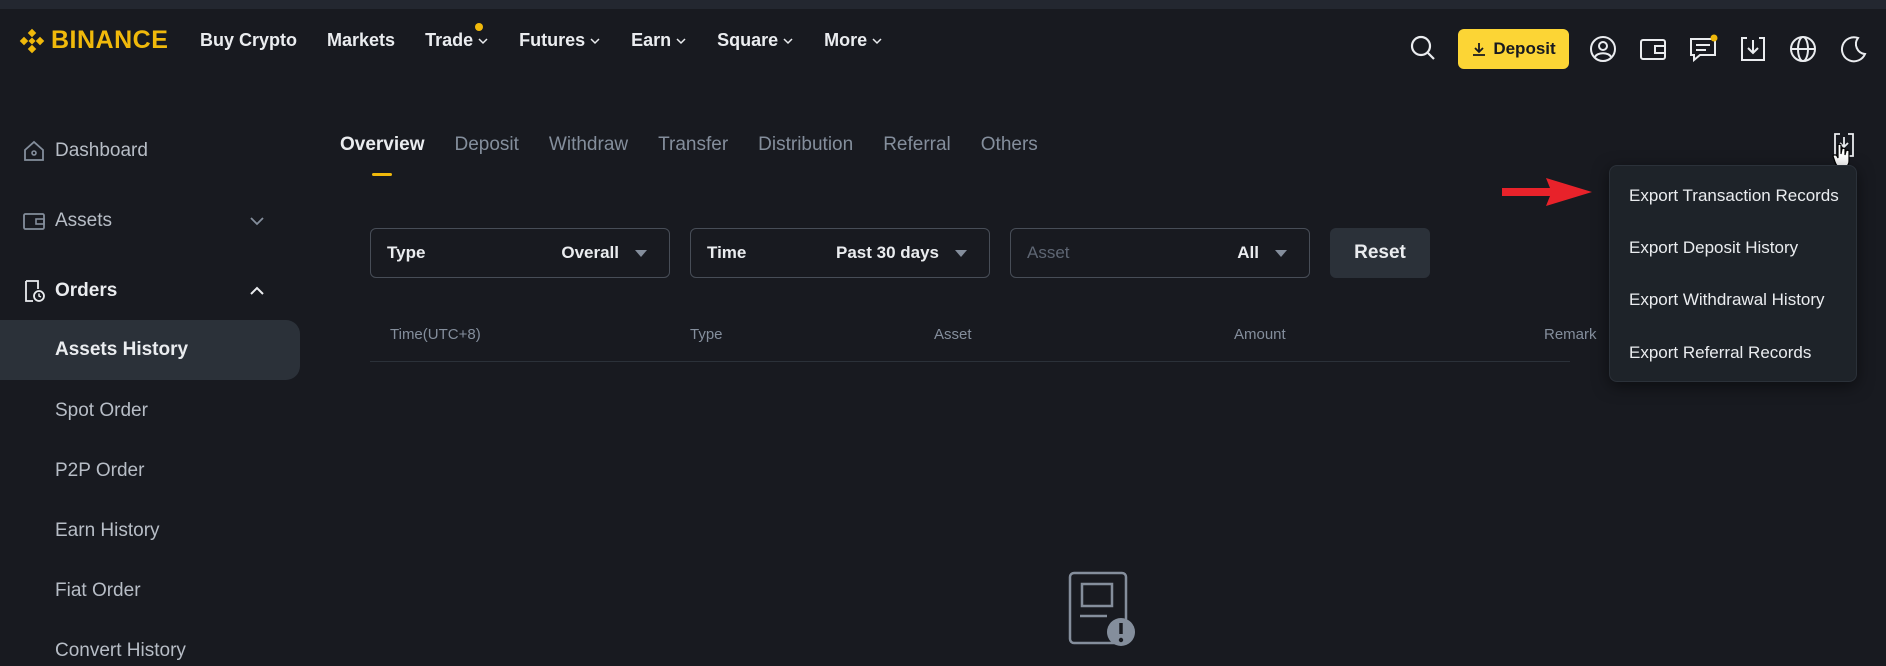 The image size is (1886, 666). What do you see at coordinates (1703, 49) in the screenshot?
I see `message-icon` at bounding box center [1703, 49].